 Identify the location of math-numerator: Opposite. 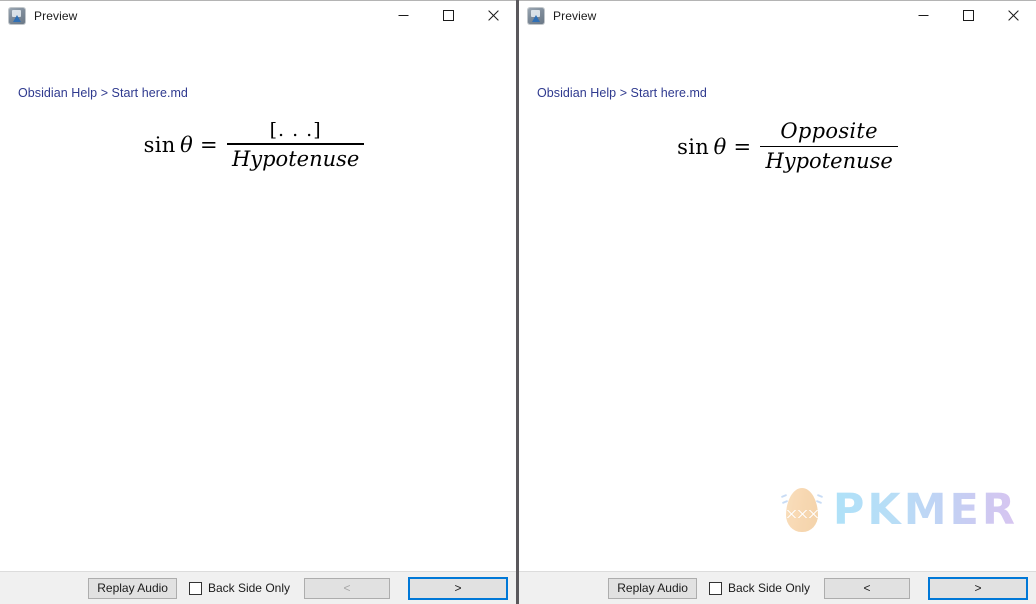
(829, 131).